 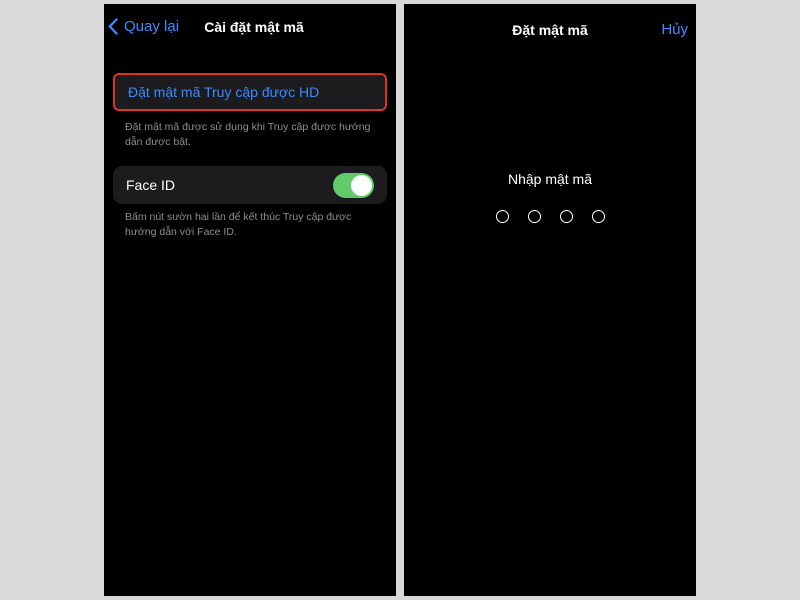 I want to click on passcode-dots, so click(x=550, y=216).